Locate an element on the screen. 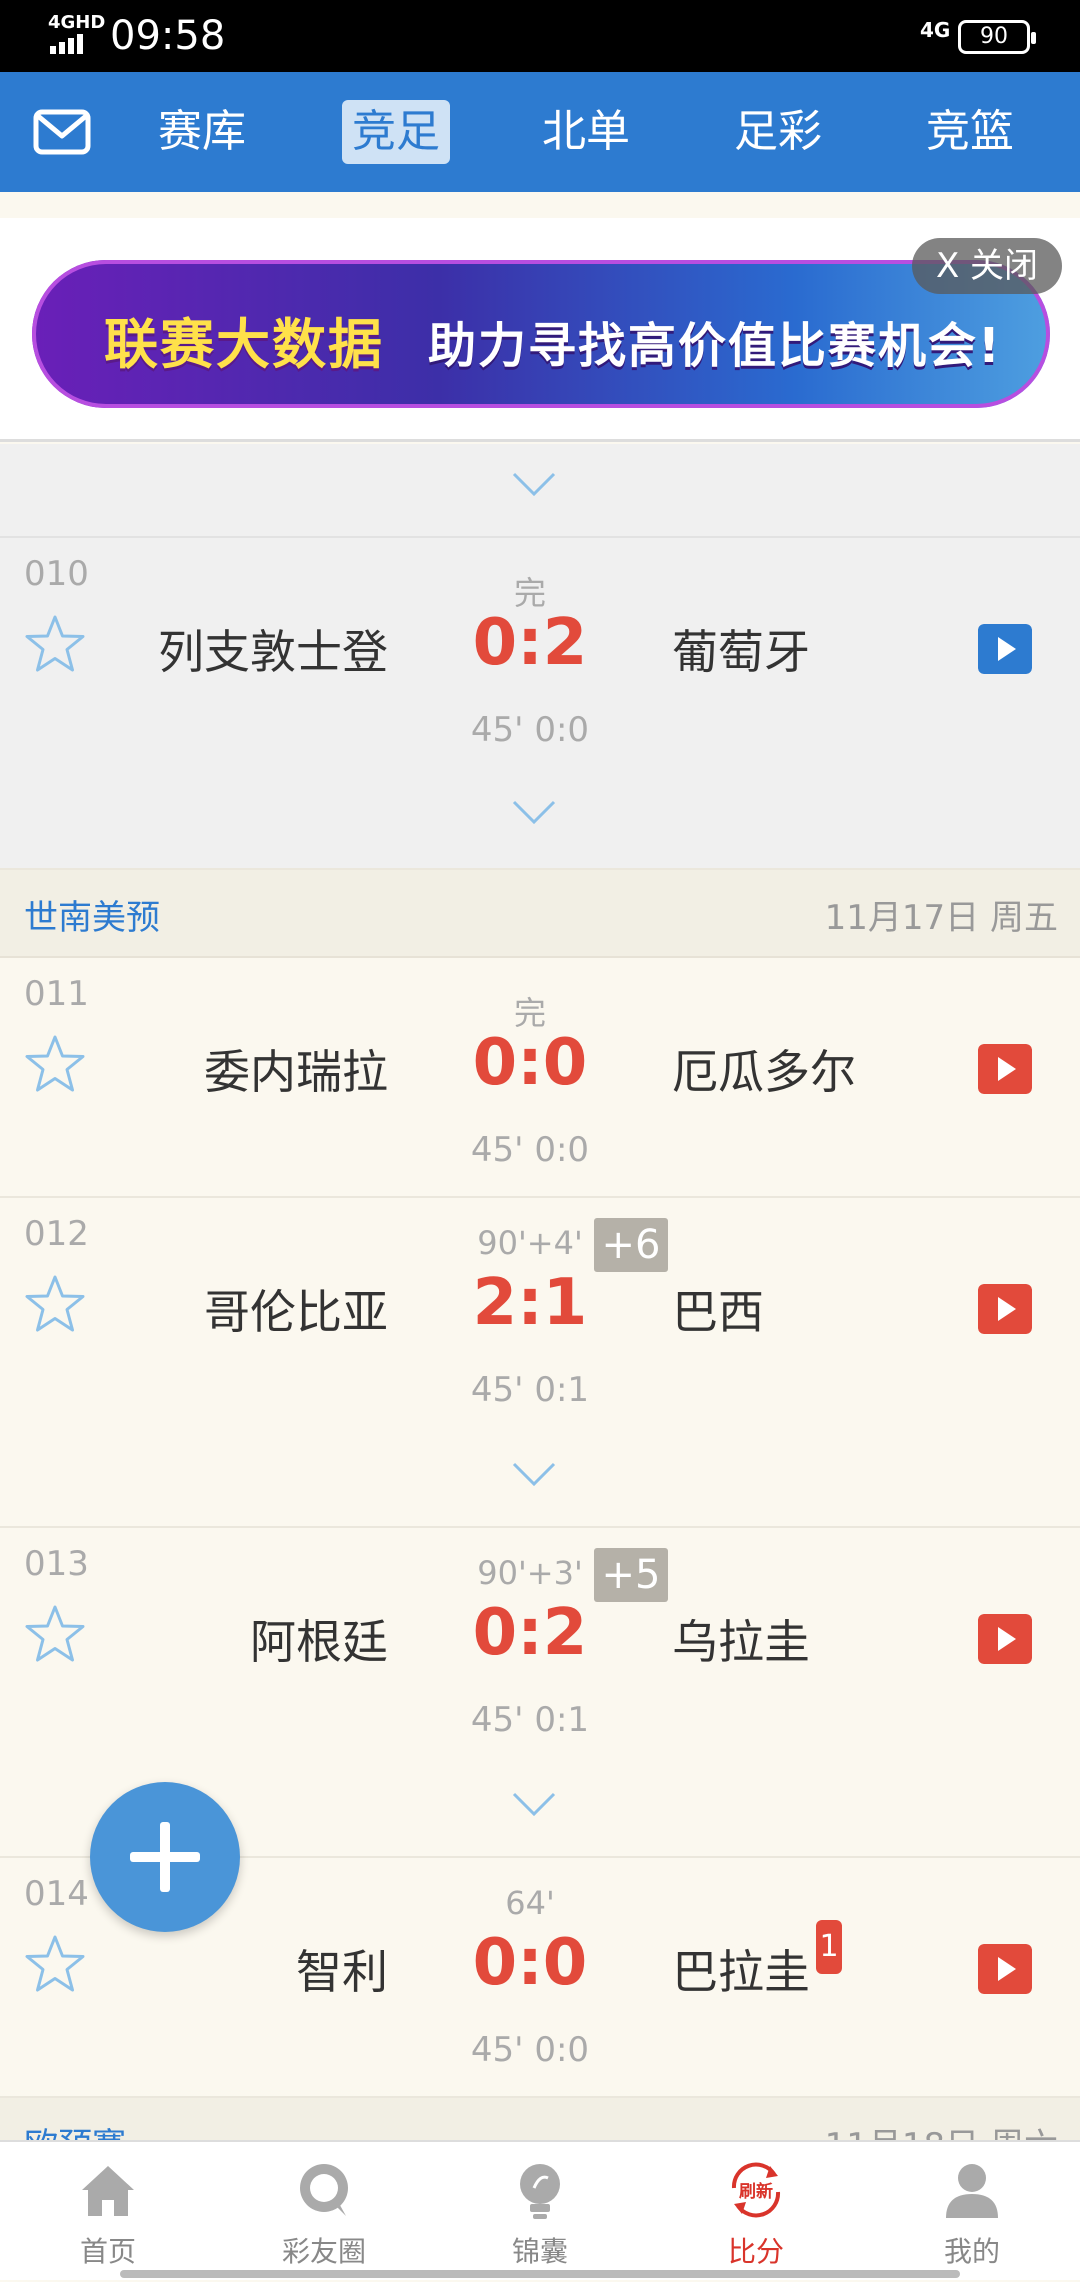 The image size is (1080, 2282). bottom-nav-label: 彩友圈 is located at coordinates (323, 2251).